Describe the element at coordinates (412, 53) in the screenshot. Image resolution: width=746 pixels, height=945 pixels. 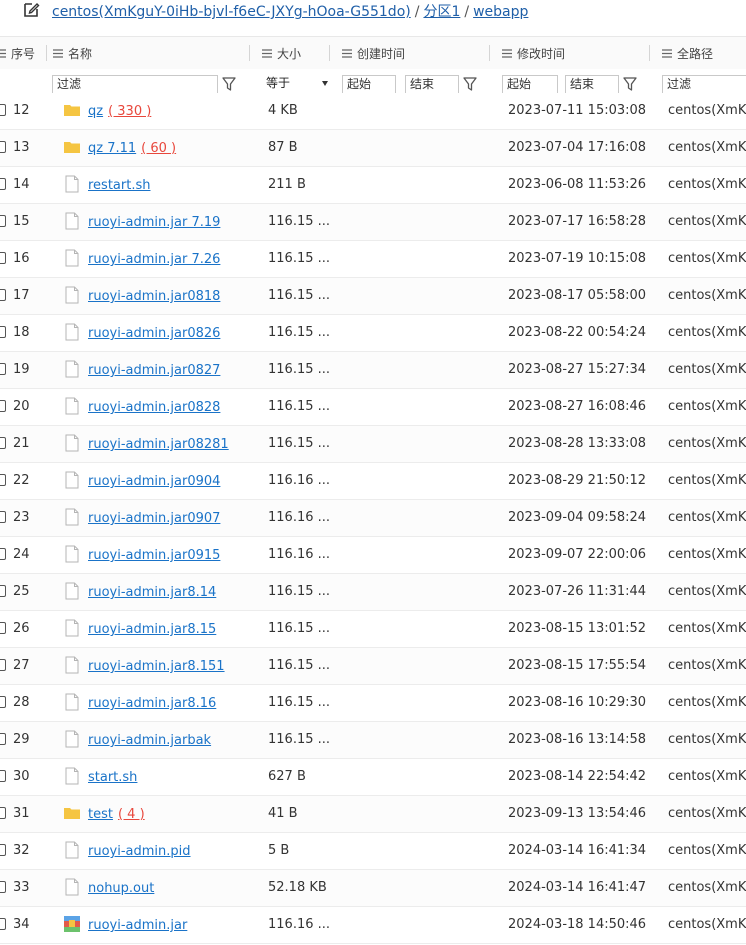
I see `column-header-created: 创建时间` at that location.